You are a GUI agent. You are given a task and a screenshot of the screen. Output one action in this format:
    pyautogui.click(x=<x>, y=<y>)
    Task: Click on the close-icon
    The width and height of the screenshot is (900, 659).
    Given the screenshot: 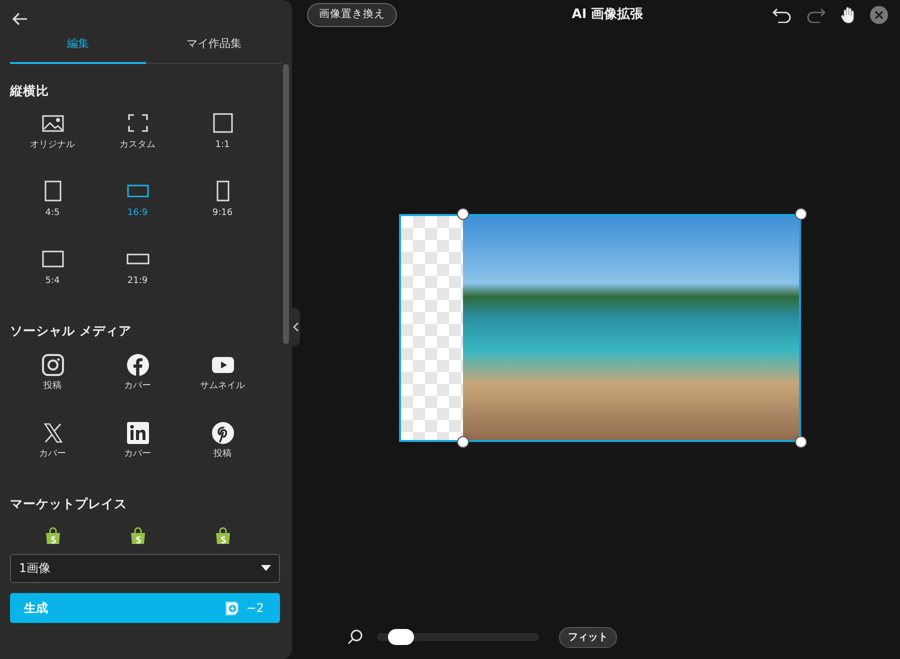 What is the action you would take?
    pyautogui.click(x=879, y=15)
    